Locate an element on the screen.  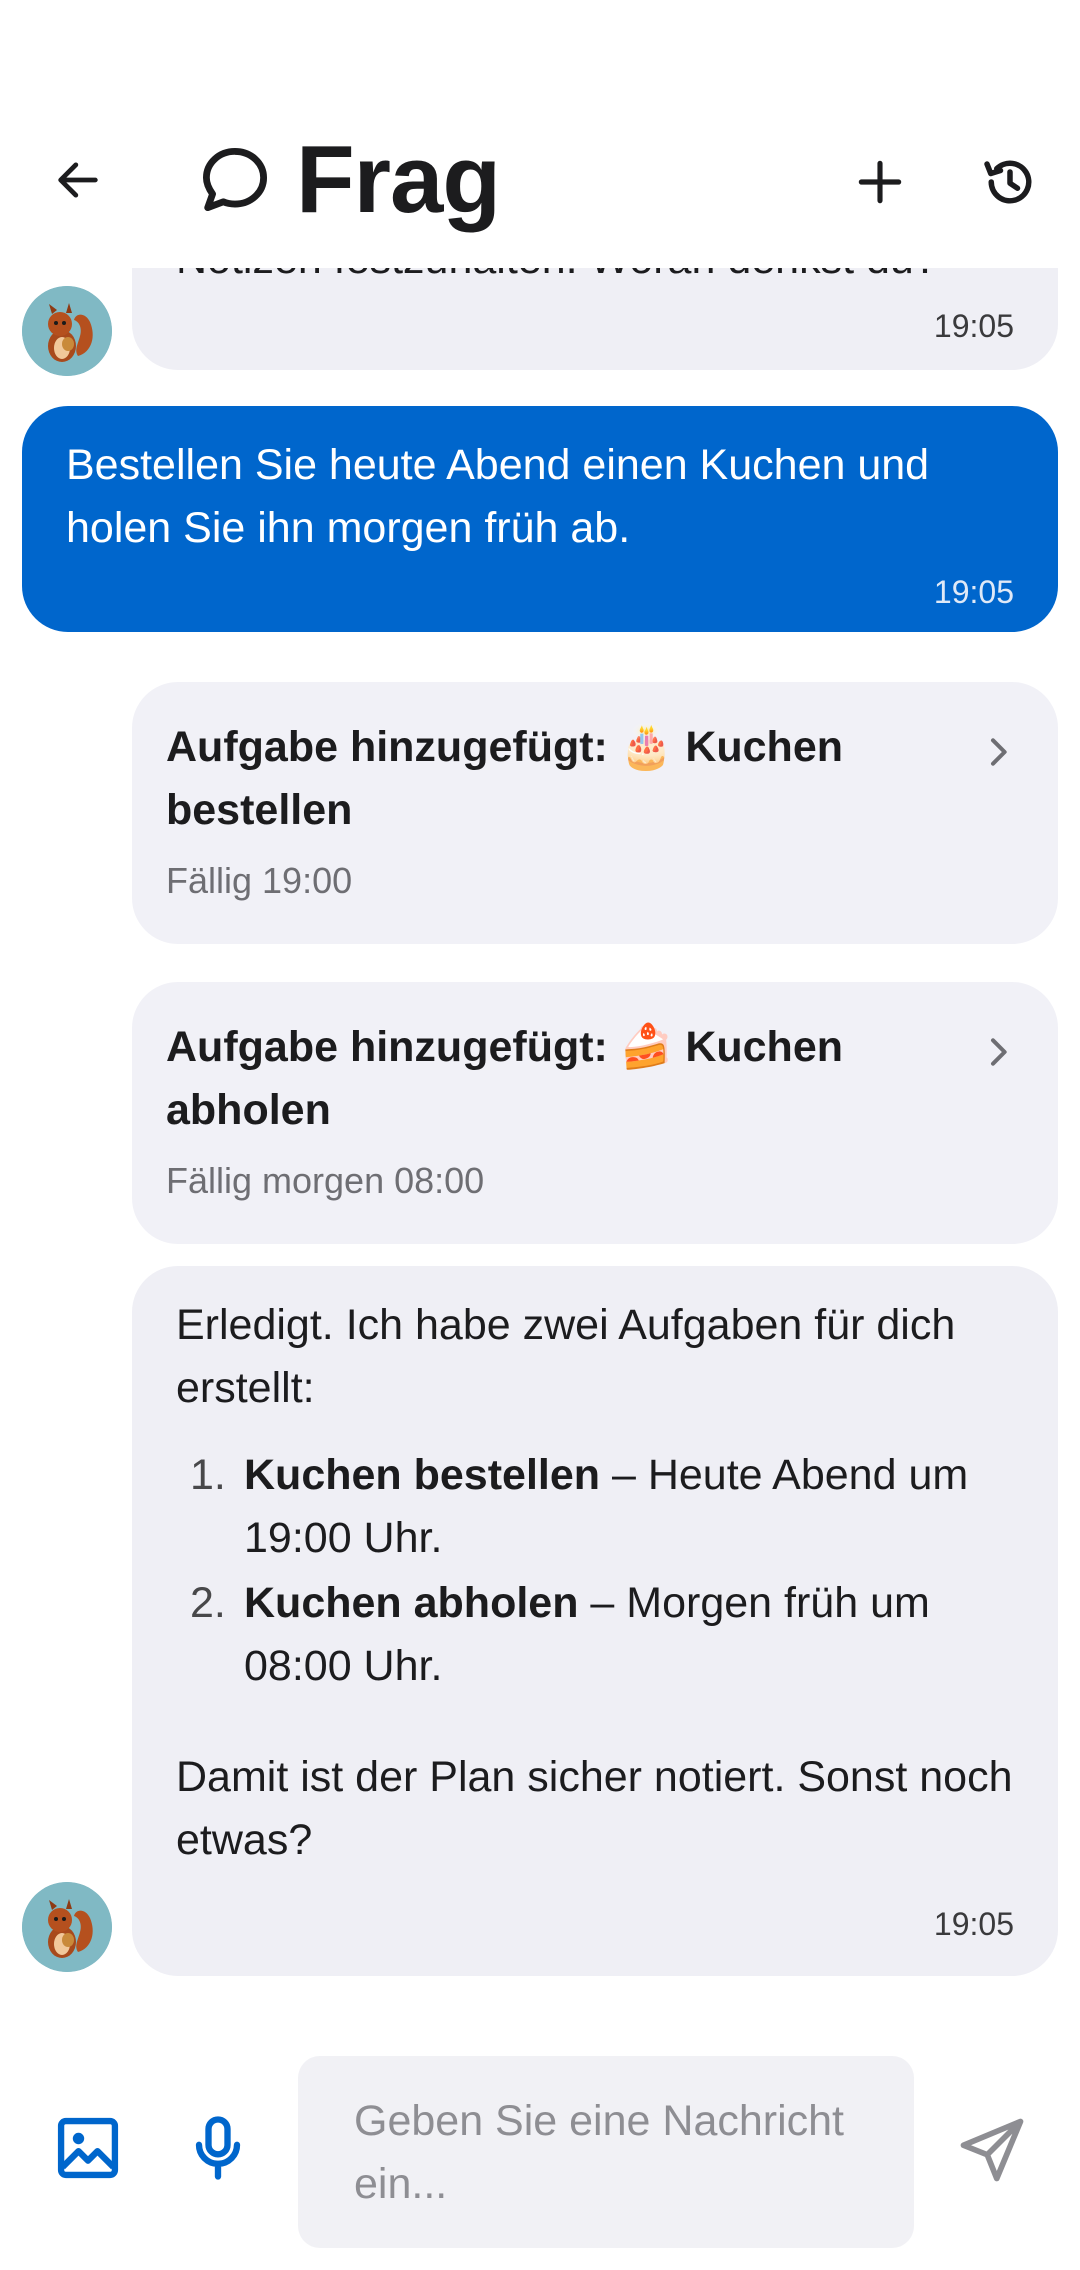
message-text: Notizen festzuhalten. Woran denkst du? is located at coordinates (557, 279).